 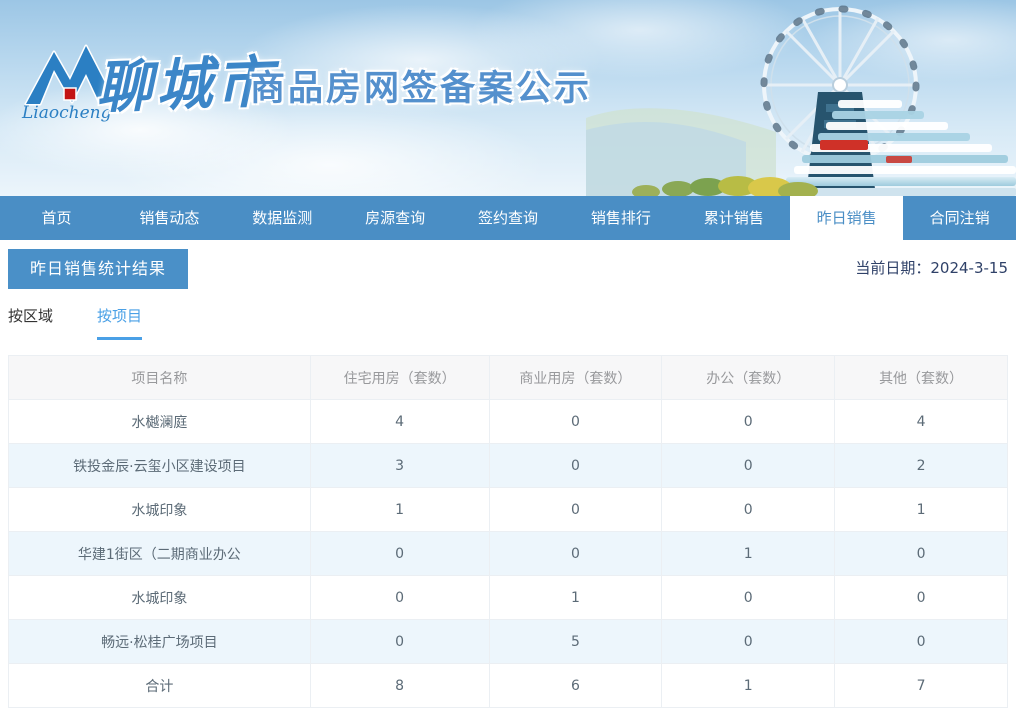 I want to click on table-row: 华建1街区（二期商业办公 0 0 1 0, so click(x=508, y=553).